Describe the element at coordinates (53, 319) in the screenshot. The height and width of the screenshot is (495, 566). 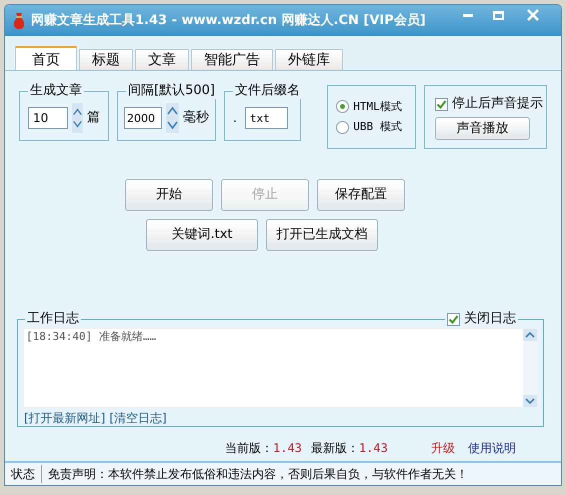
I see `group-label: 工作日志` at that location.